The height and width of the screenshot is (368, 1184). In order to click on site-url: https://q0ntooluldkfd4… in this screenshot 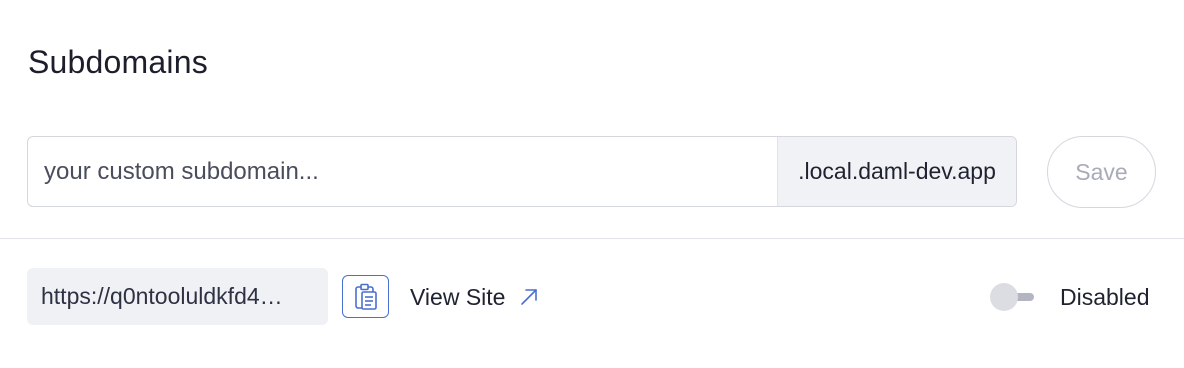, I will do `click(162, 296)`.